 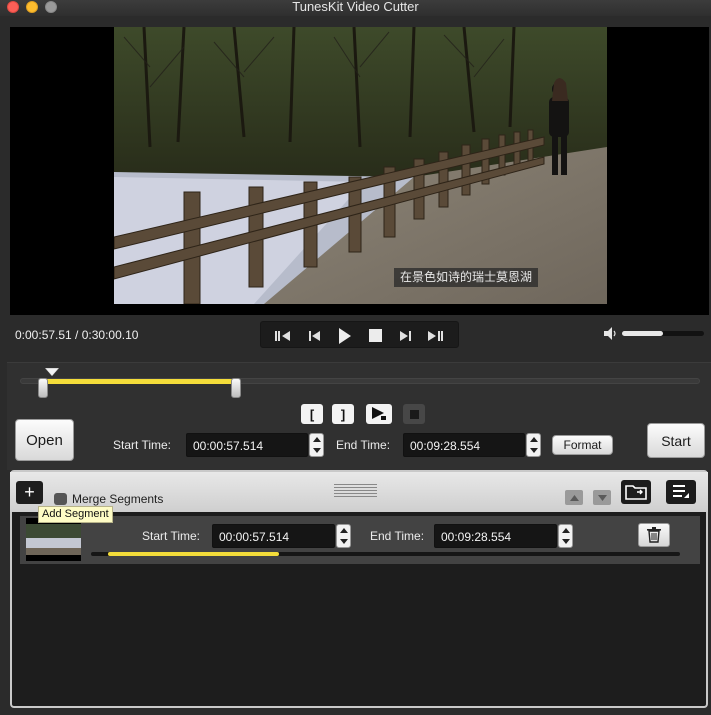 I want to click on step-back-icon, so click(x=314, y=335).